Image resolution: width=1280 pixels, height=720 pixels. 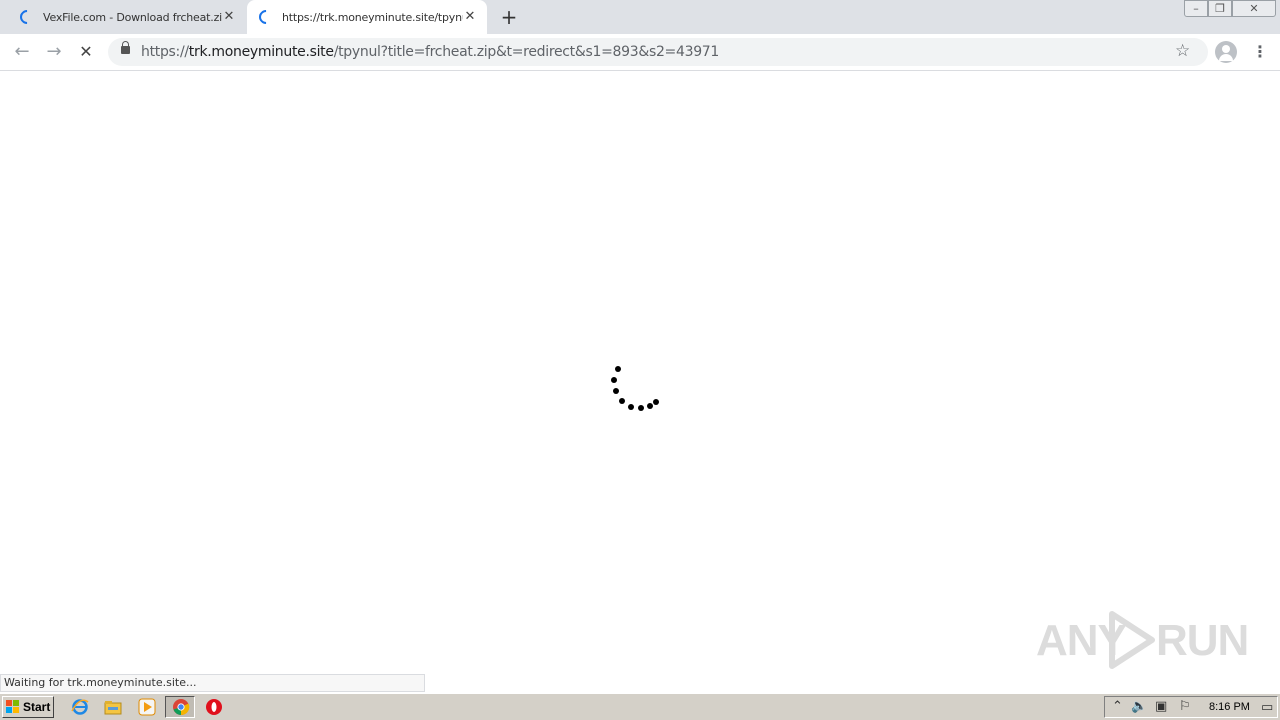 What do you see at coordinates (1185, 707) in the screenshot?
I see `flag-icon: ⚐` at bounding box center [1185, 707].